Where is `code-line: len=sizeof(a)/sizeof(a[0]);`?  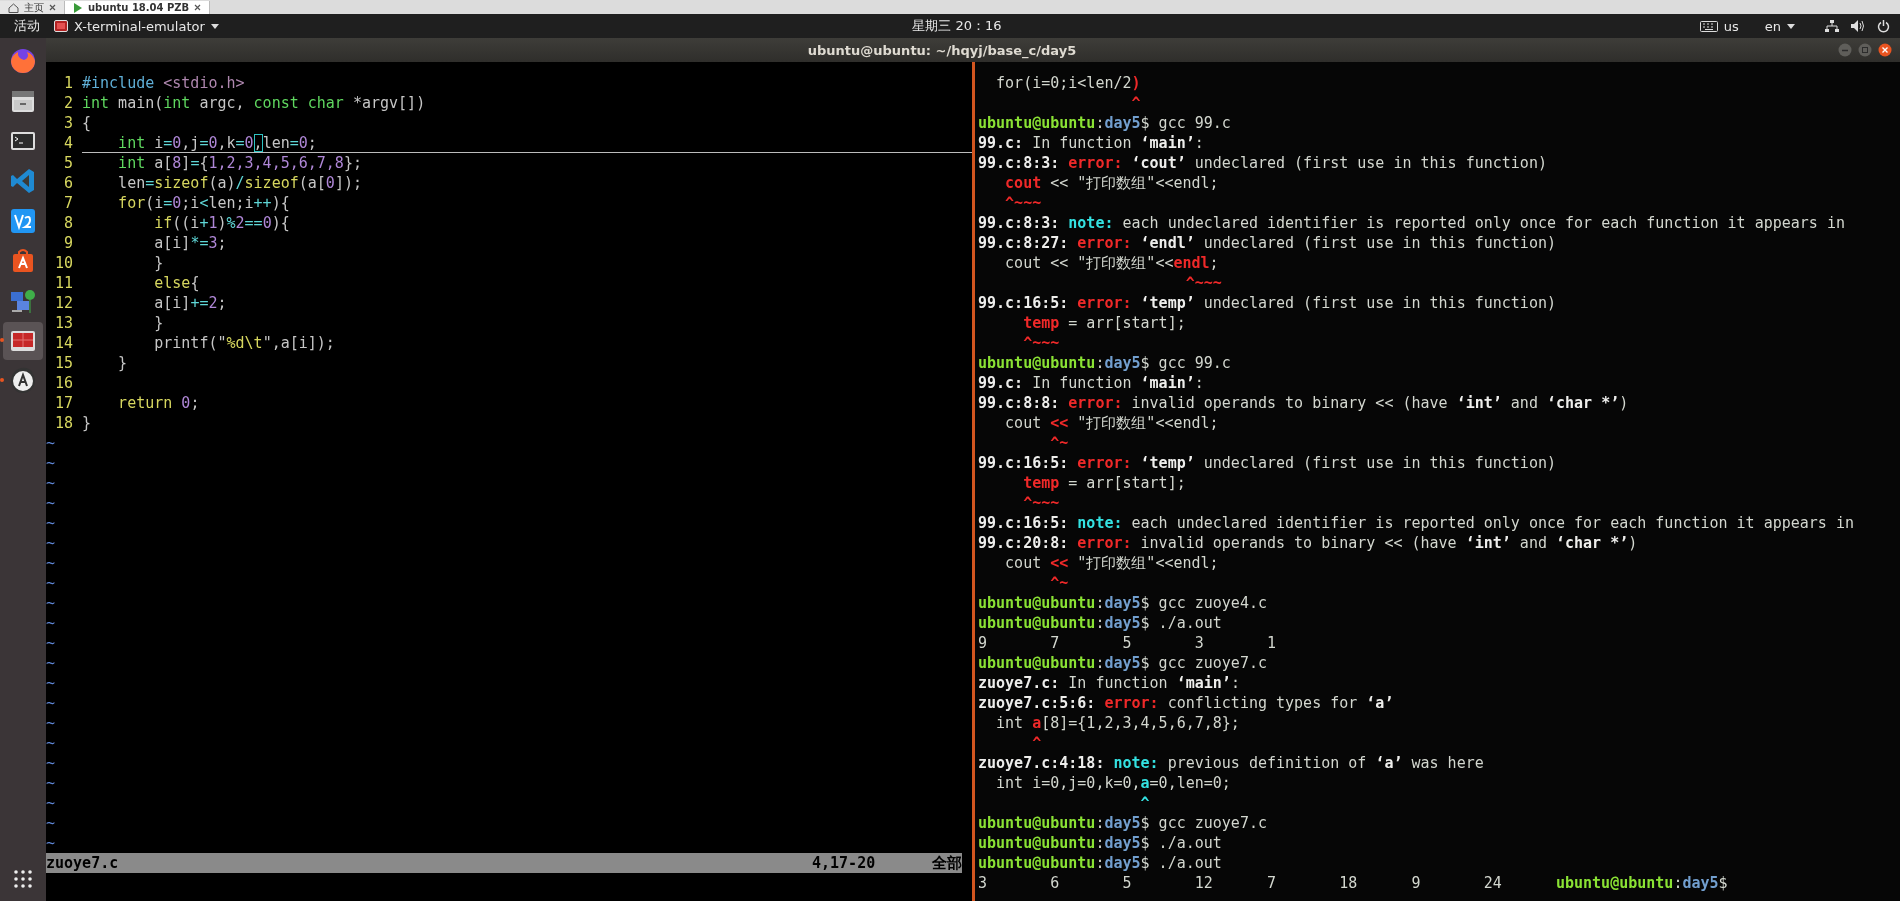
code-line: len=sizeof(a)/sizeof(a[0]); is located at coordinates (240, 183).